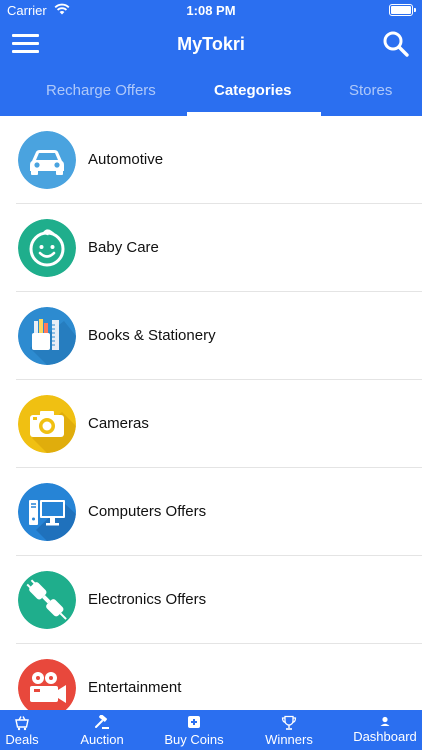 This screenshot has width=422, height=750. What do you see at coordinates (289, 739) in the screenshot?
I see `tab-winners-label: Winners` at bounding box center [289, 739].